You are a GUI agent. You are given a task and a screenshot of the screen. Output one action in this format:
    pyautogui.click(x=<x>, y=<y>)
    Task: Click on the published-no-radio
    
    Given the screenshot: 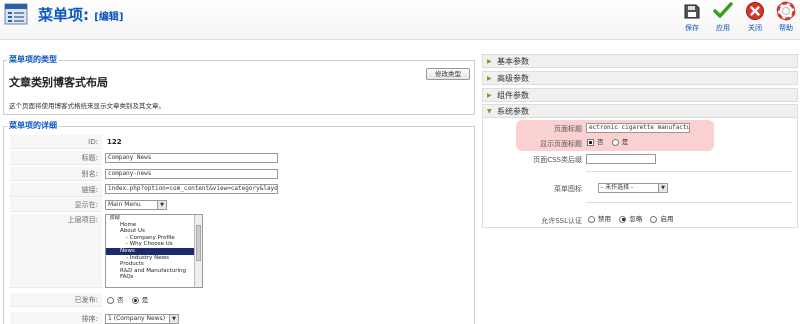 What is the action you would take?
    pyautogui.click(x=110, y=300)
    